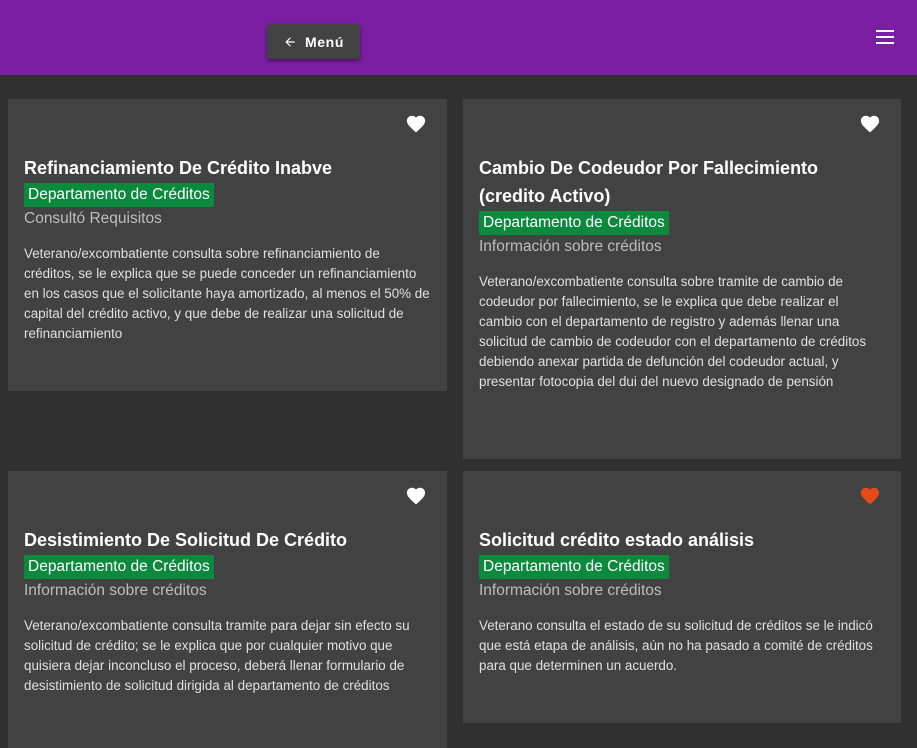 The width and height of the screenshot is (917, 748). Describe the element at coordinates (93, 218) in the screenshot. I see `card-subtitle: Consultó Requisitos` at that location.